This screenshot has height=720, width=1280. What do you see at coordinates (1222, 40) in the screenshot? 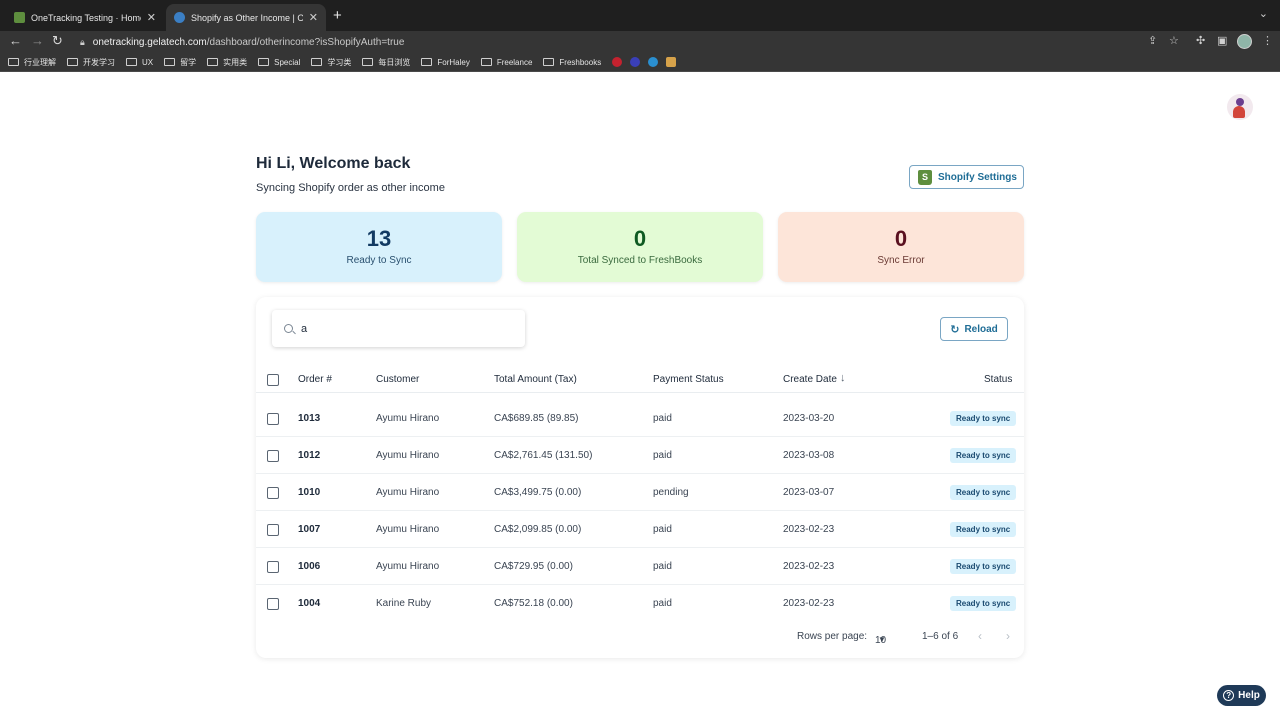
I see `side-panel-icon: ▣` at bounding box center [1222, 40].